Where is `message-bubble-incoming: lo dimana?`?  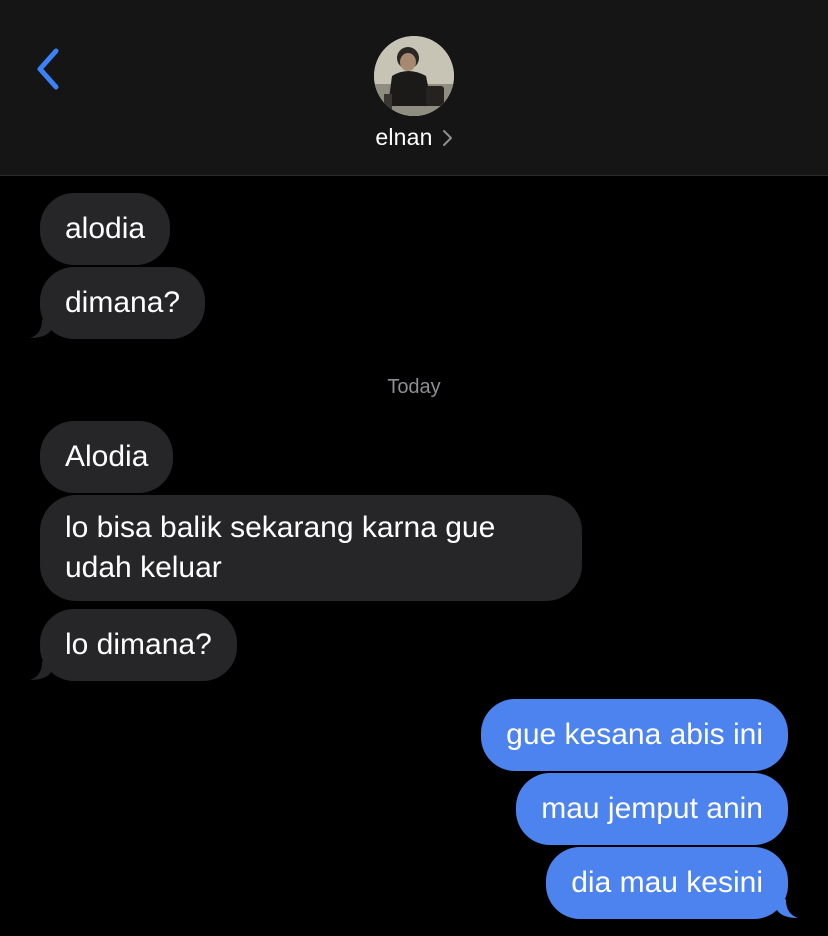
message-bubble-incoming: lo dimana? is located at coordinates (138, 645).